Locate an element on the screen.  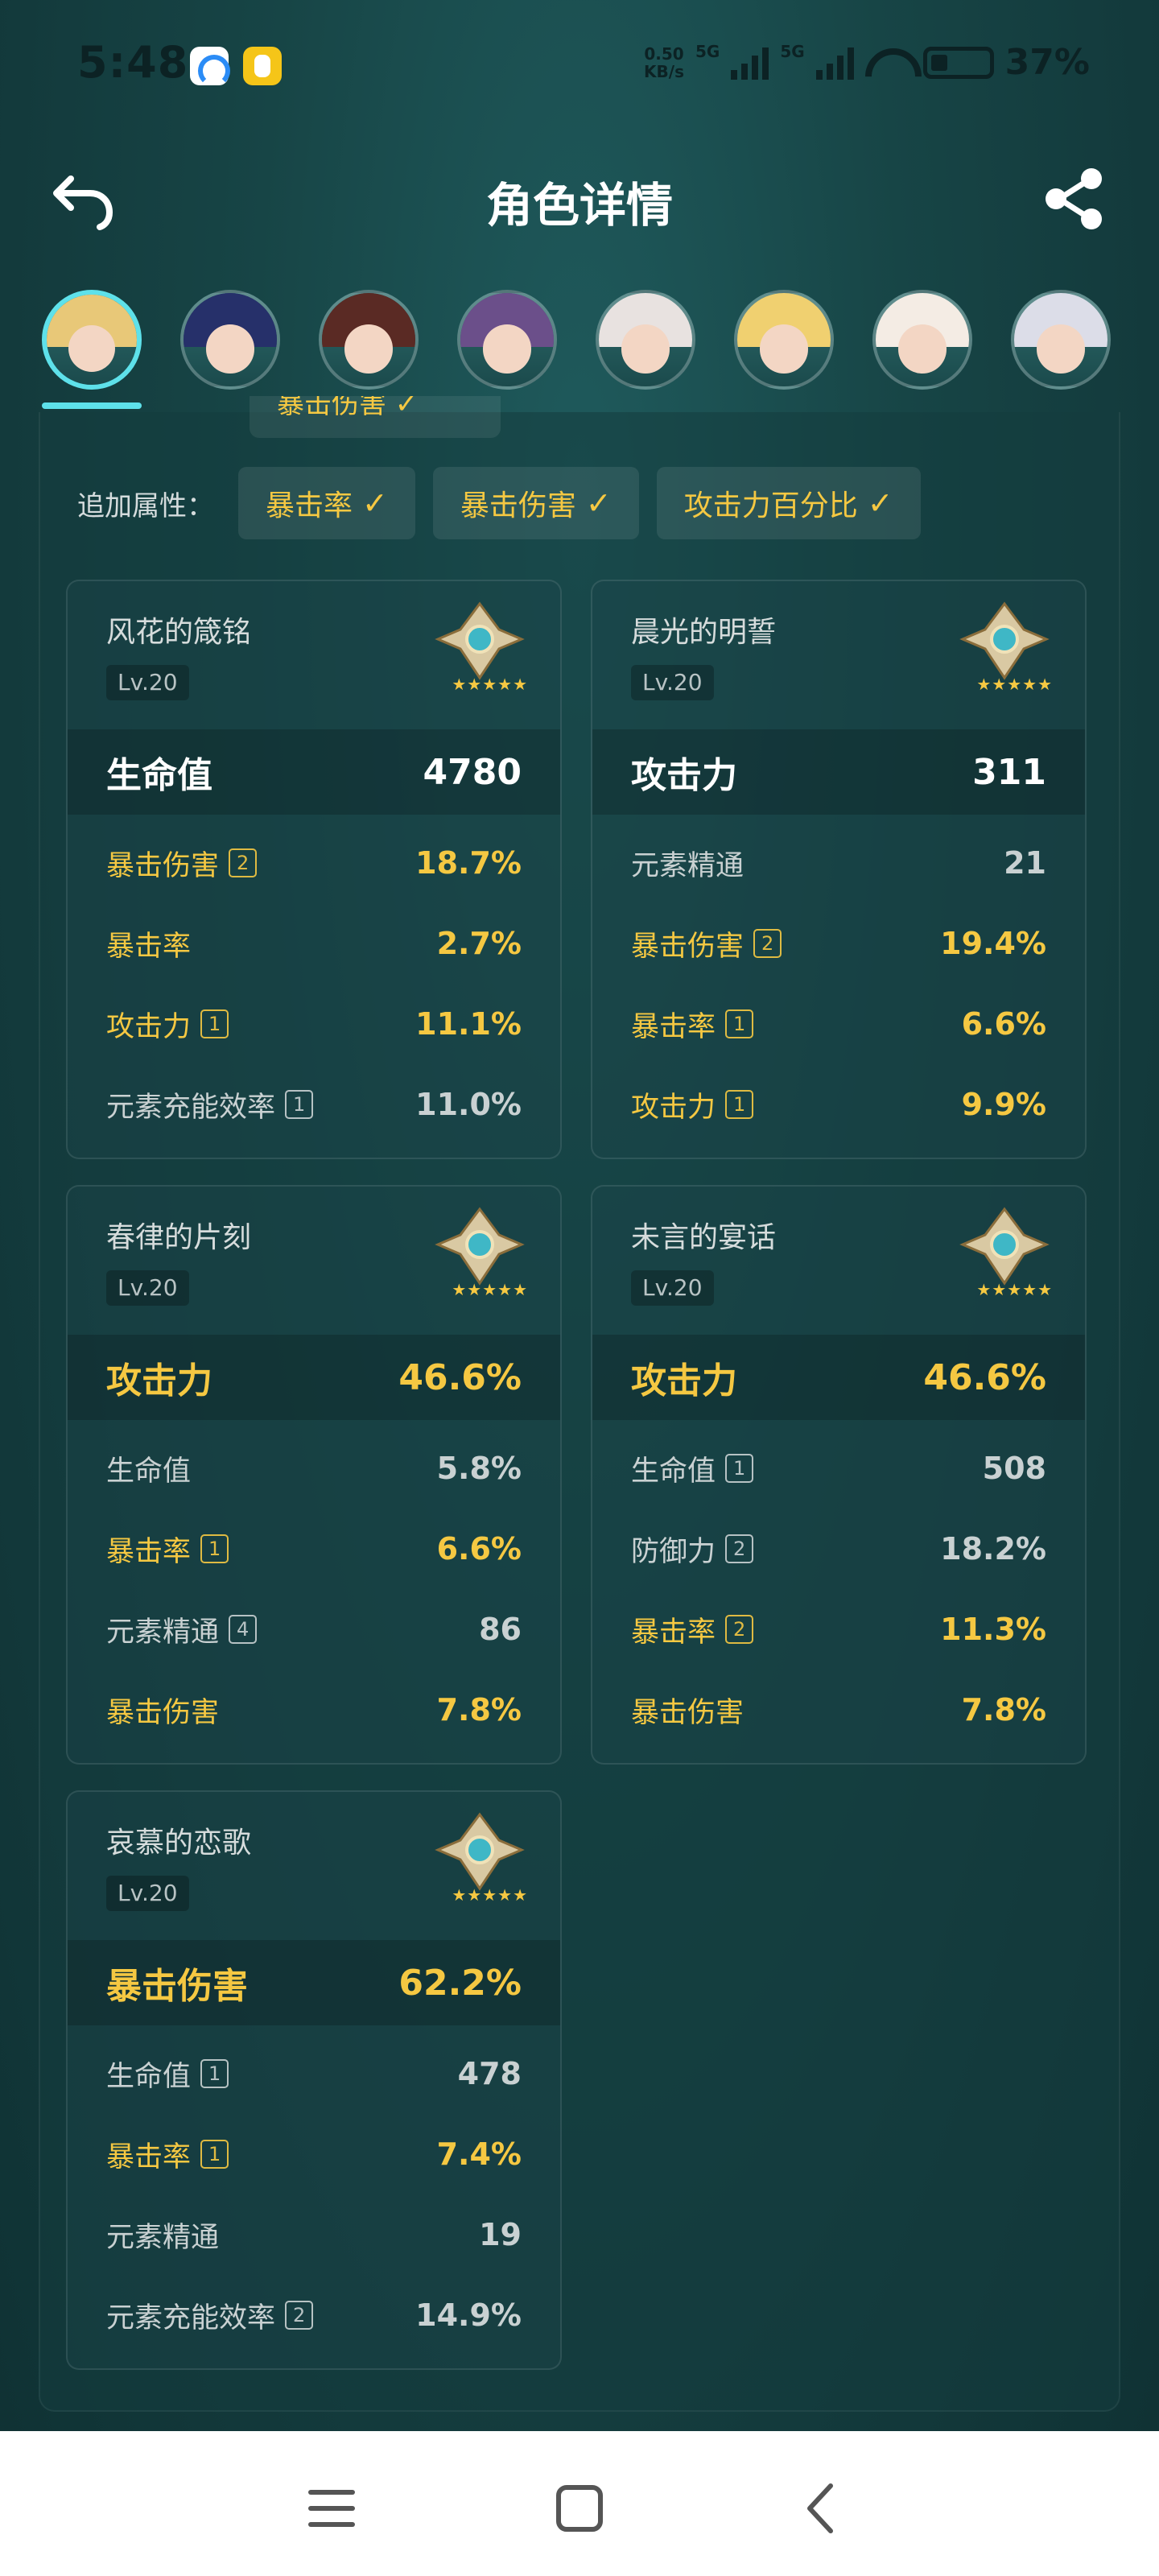
menu-icon is located at coordinates (331, 2508).